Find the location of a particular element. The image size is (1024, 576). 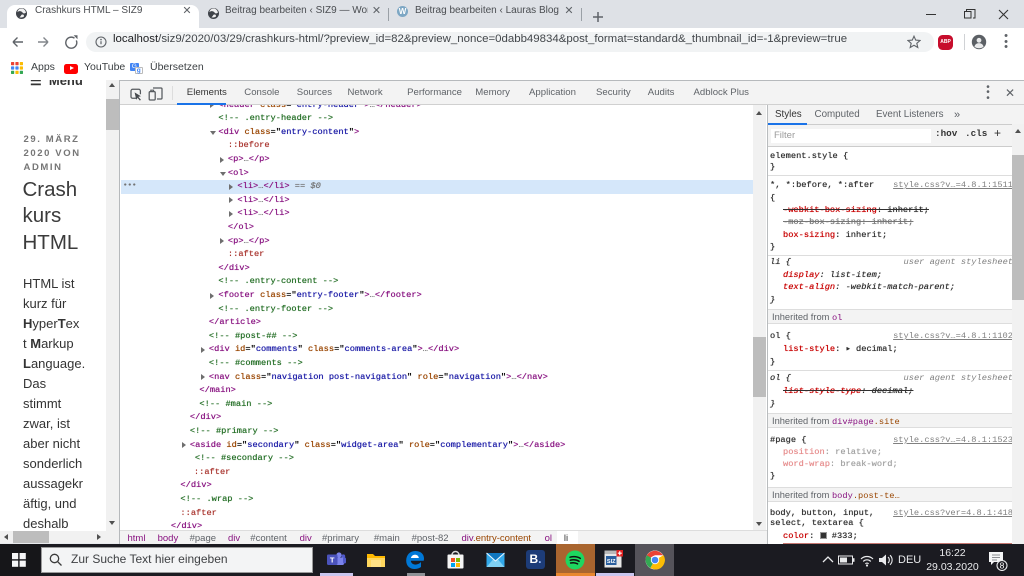

svg-text: 8 is located at coordinates (1002, 566).